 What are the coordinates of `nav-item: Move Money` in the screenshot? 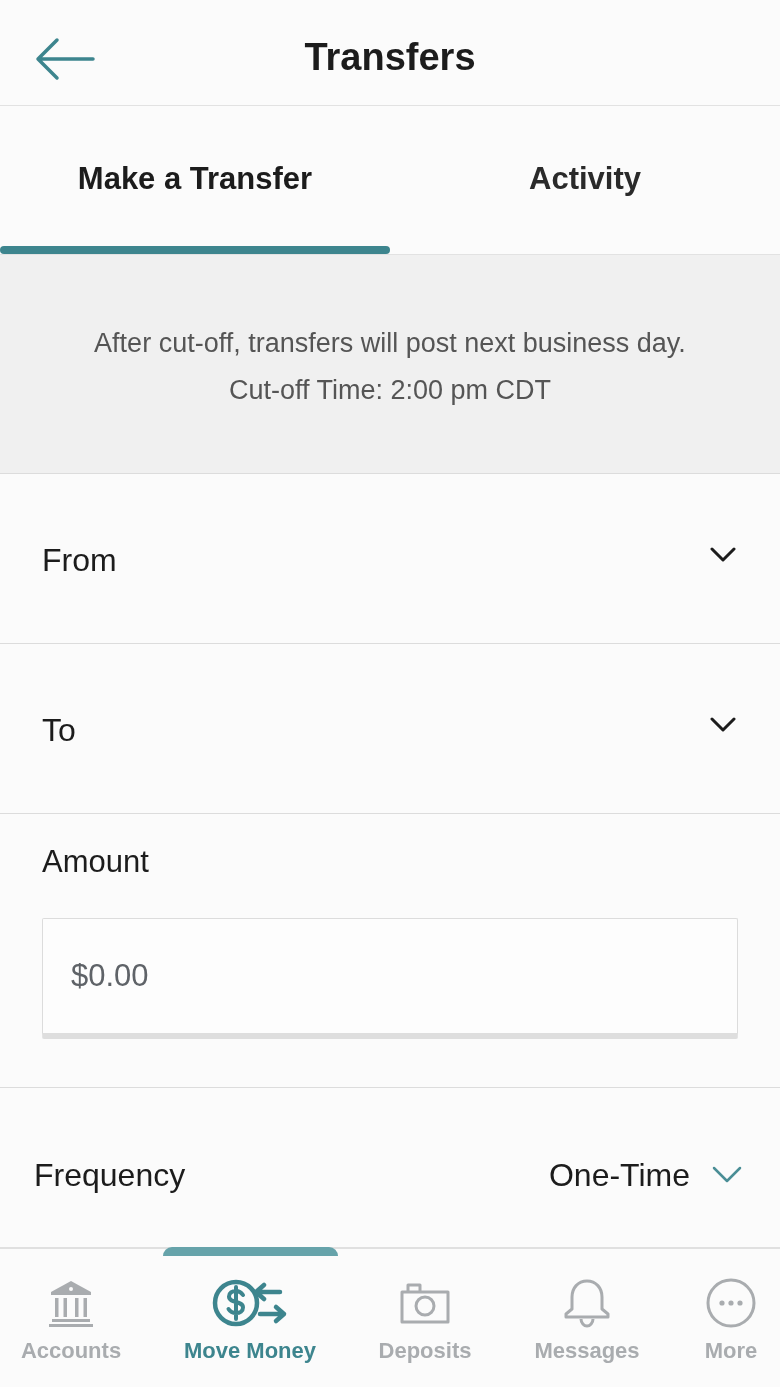 It's located at (250, 1318).